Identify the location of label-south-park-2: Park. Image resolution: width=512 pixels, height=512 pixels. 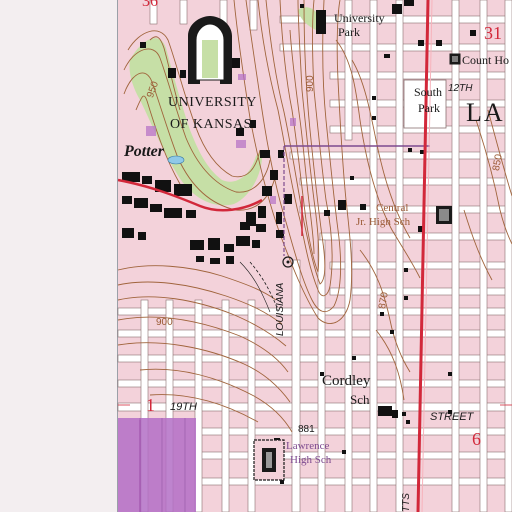
(429, 108).